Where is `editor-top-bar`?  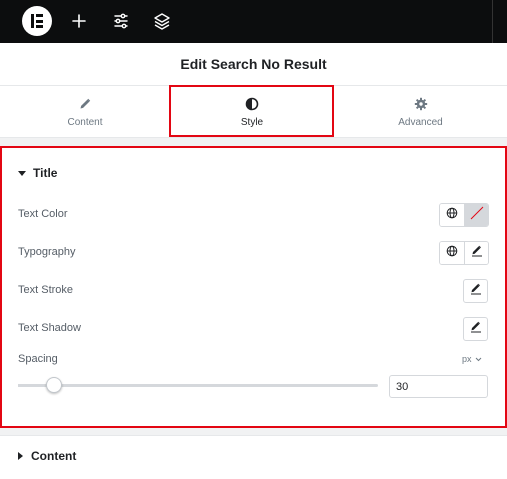
editor-top-bar is located at coordinates (253, 21).